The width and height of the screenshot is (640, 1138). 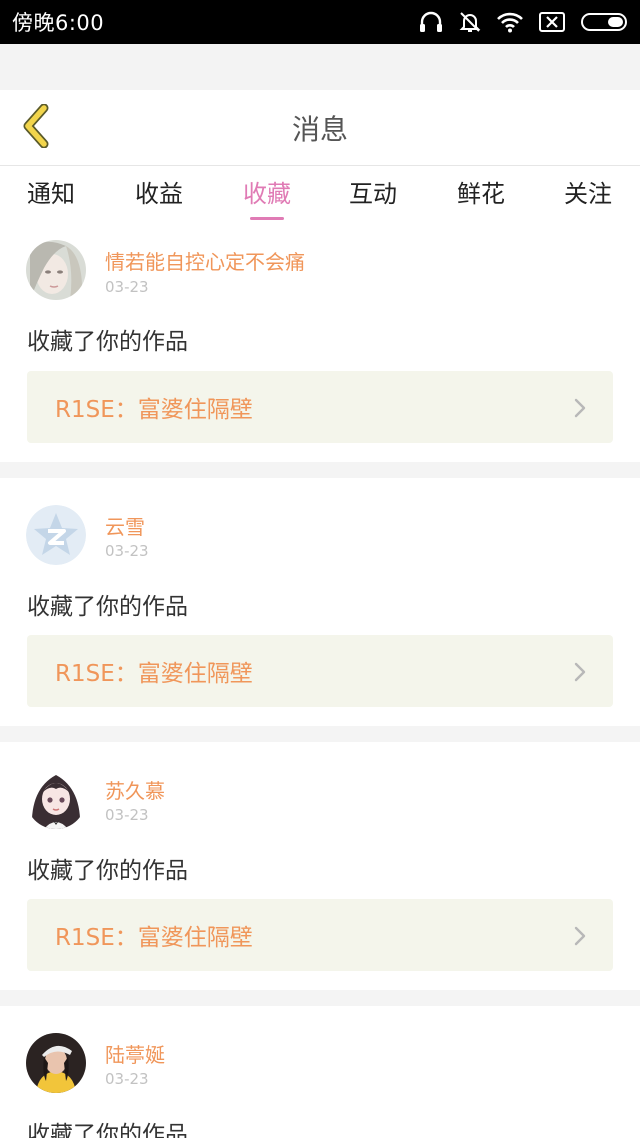 I want to click on tab-follows: 关注, so click(x=588, y=196).